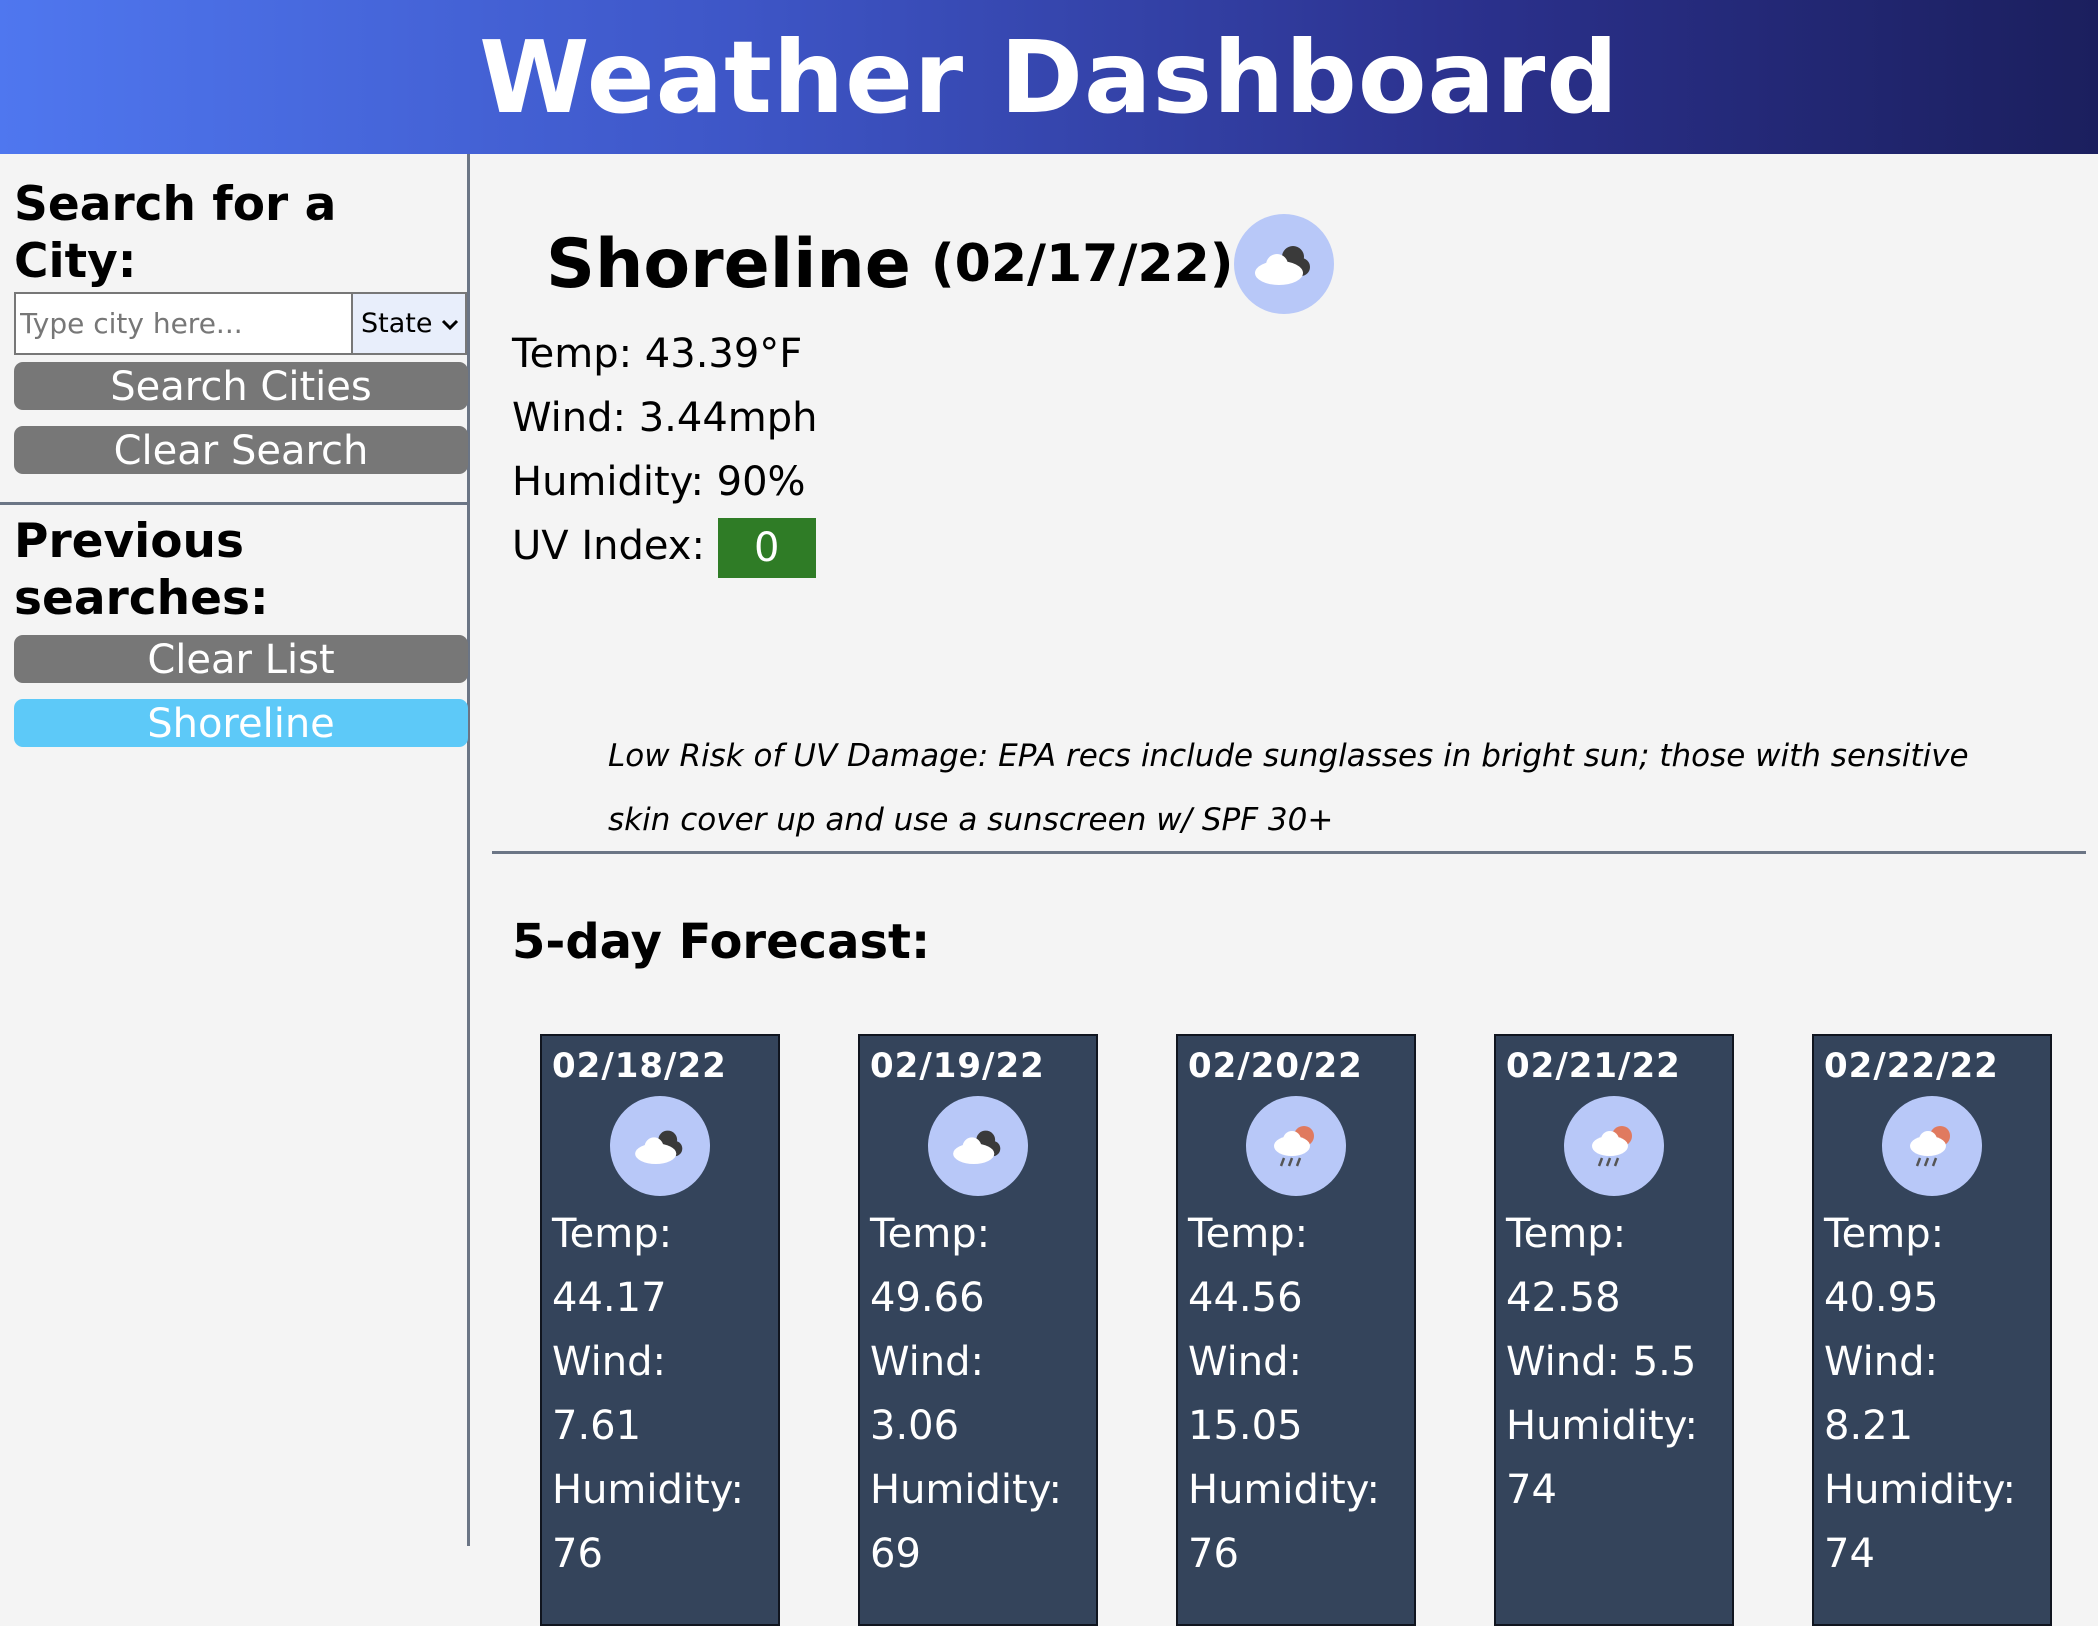 The width and height of the screenshot is (2098, 1626). I want to click on search-heading: Search for a City:, so click(175, 233).